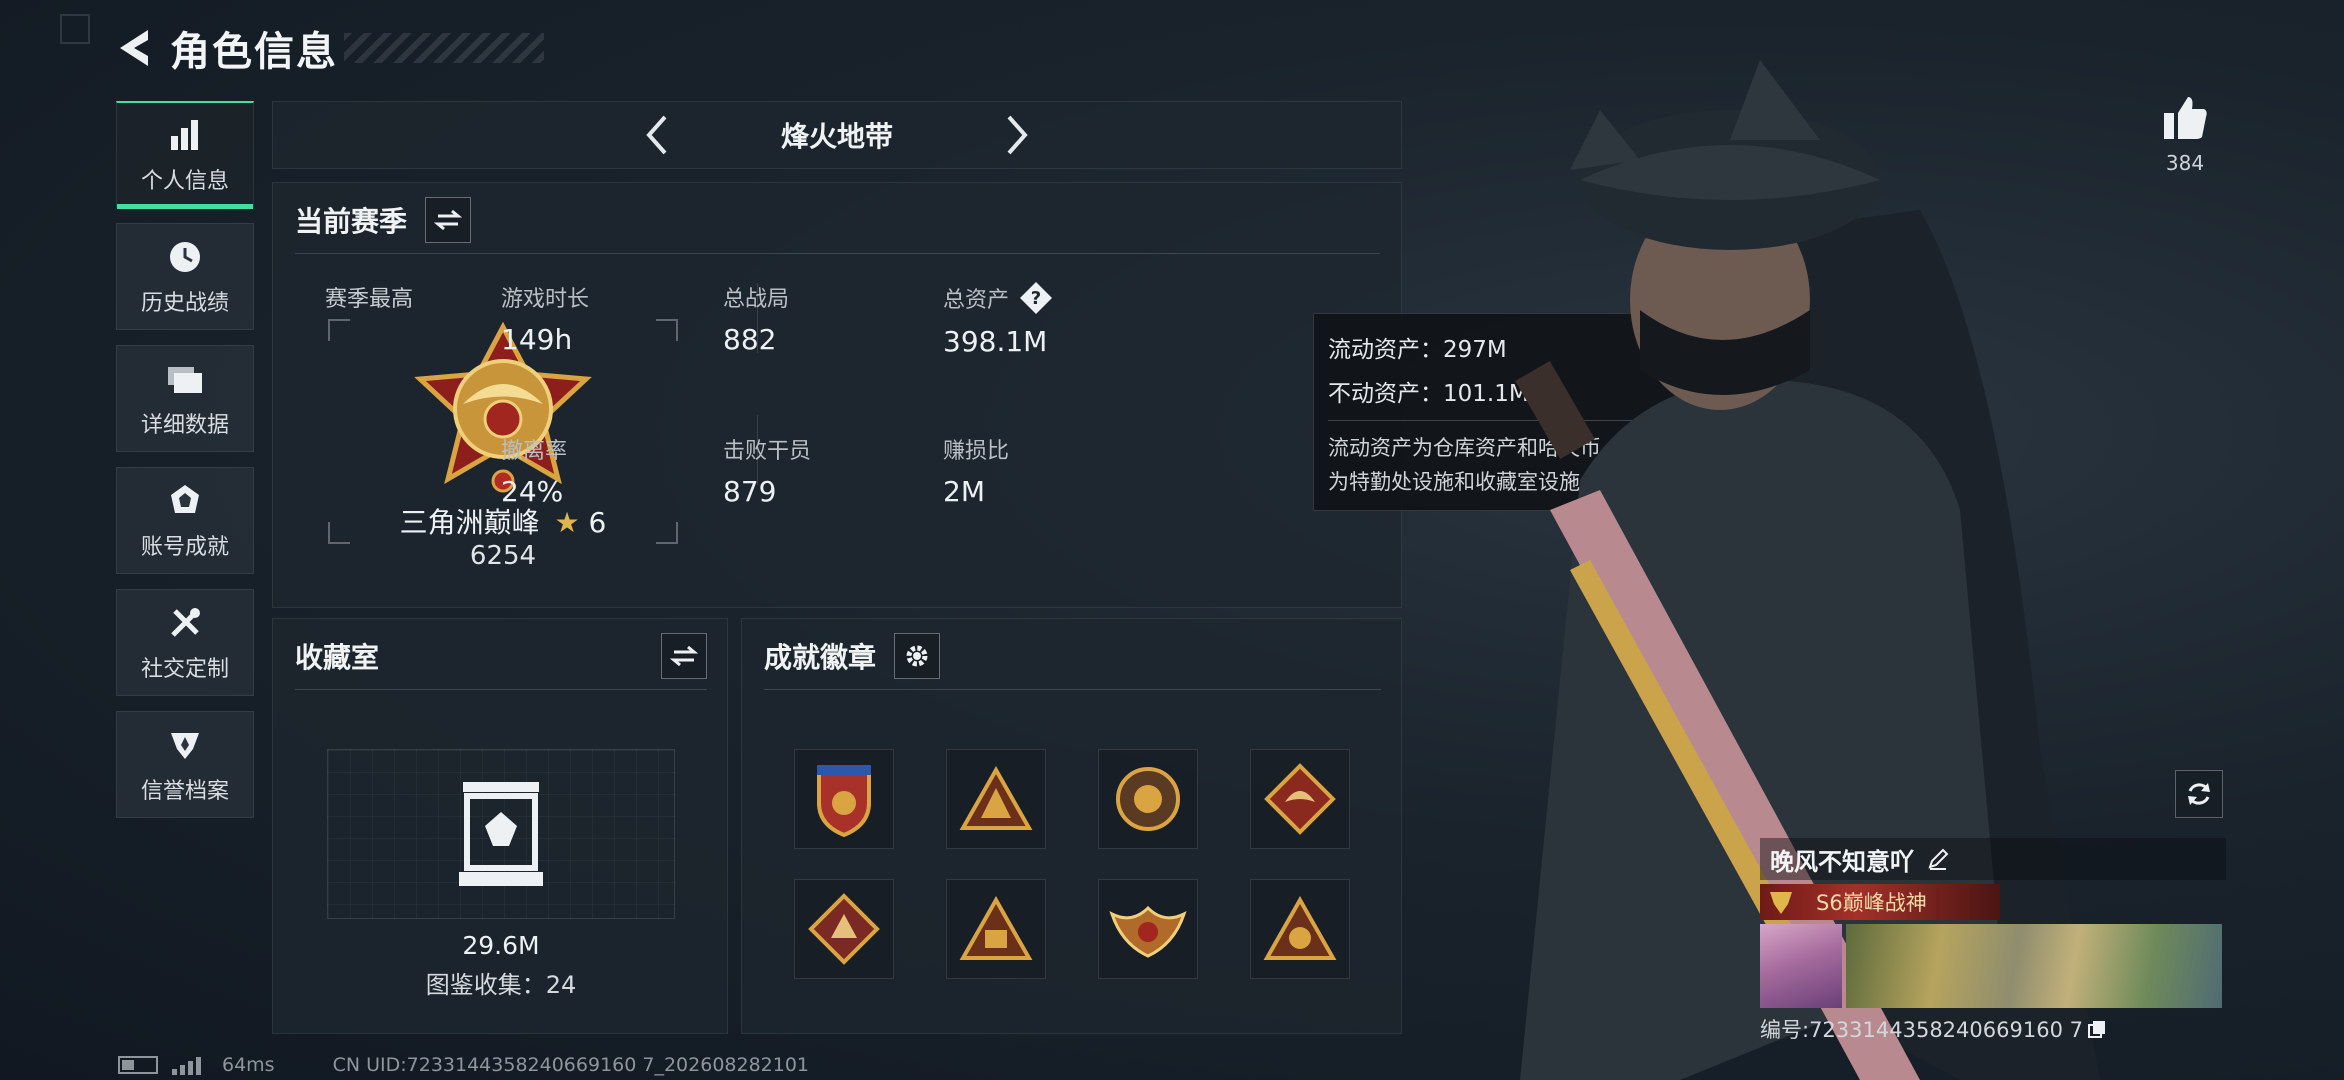  I want to click on rank-name: 三角洲巅峰, so click(469, 522).